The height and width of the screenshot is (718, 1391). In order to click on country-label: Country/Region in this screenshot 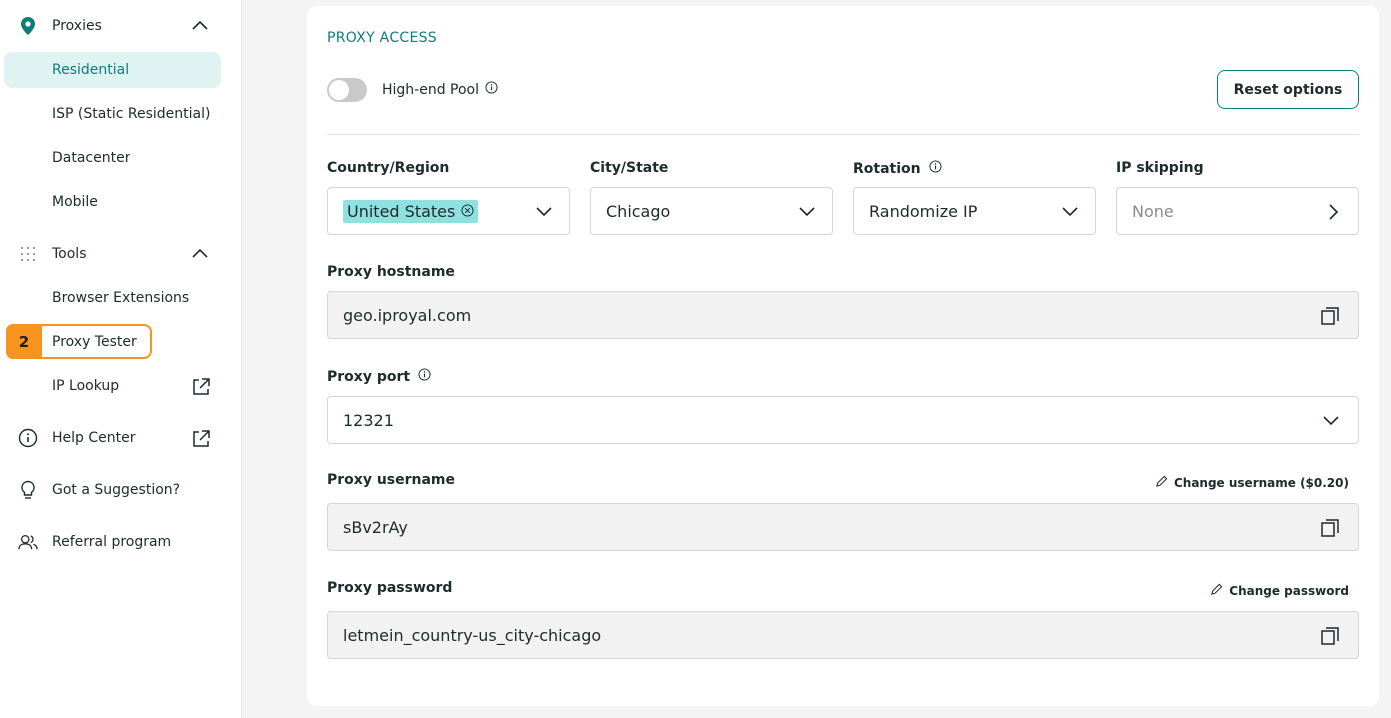, I will do `click(388, 168)`.